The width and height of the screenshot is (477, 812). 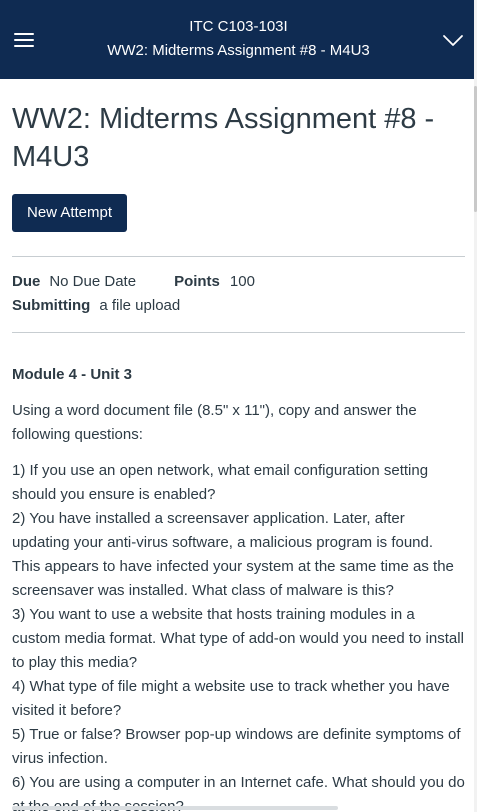 I want to click on due-points-row: Due No Due Date Points 100, so click(x=238, y=282).